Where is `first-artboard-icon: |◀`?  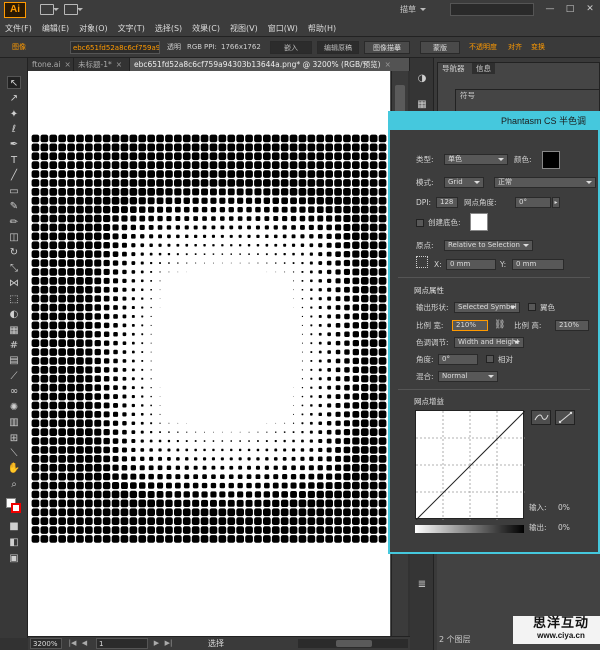
first-artboard-icon: |◀ is located at coordinates (72, 643).